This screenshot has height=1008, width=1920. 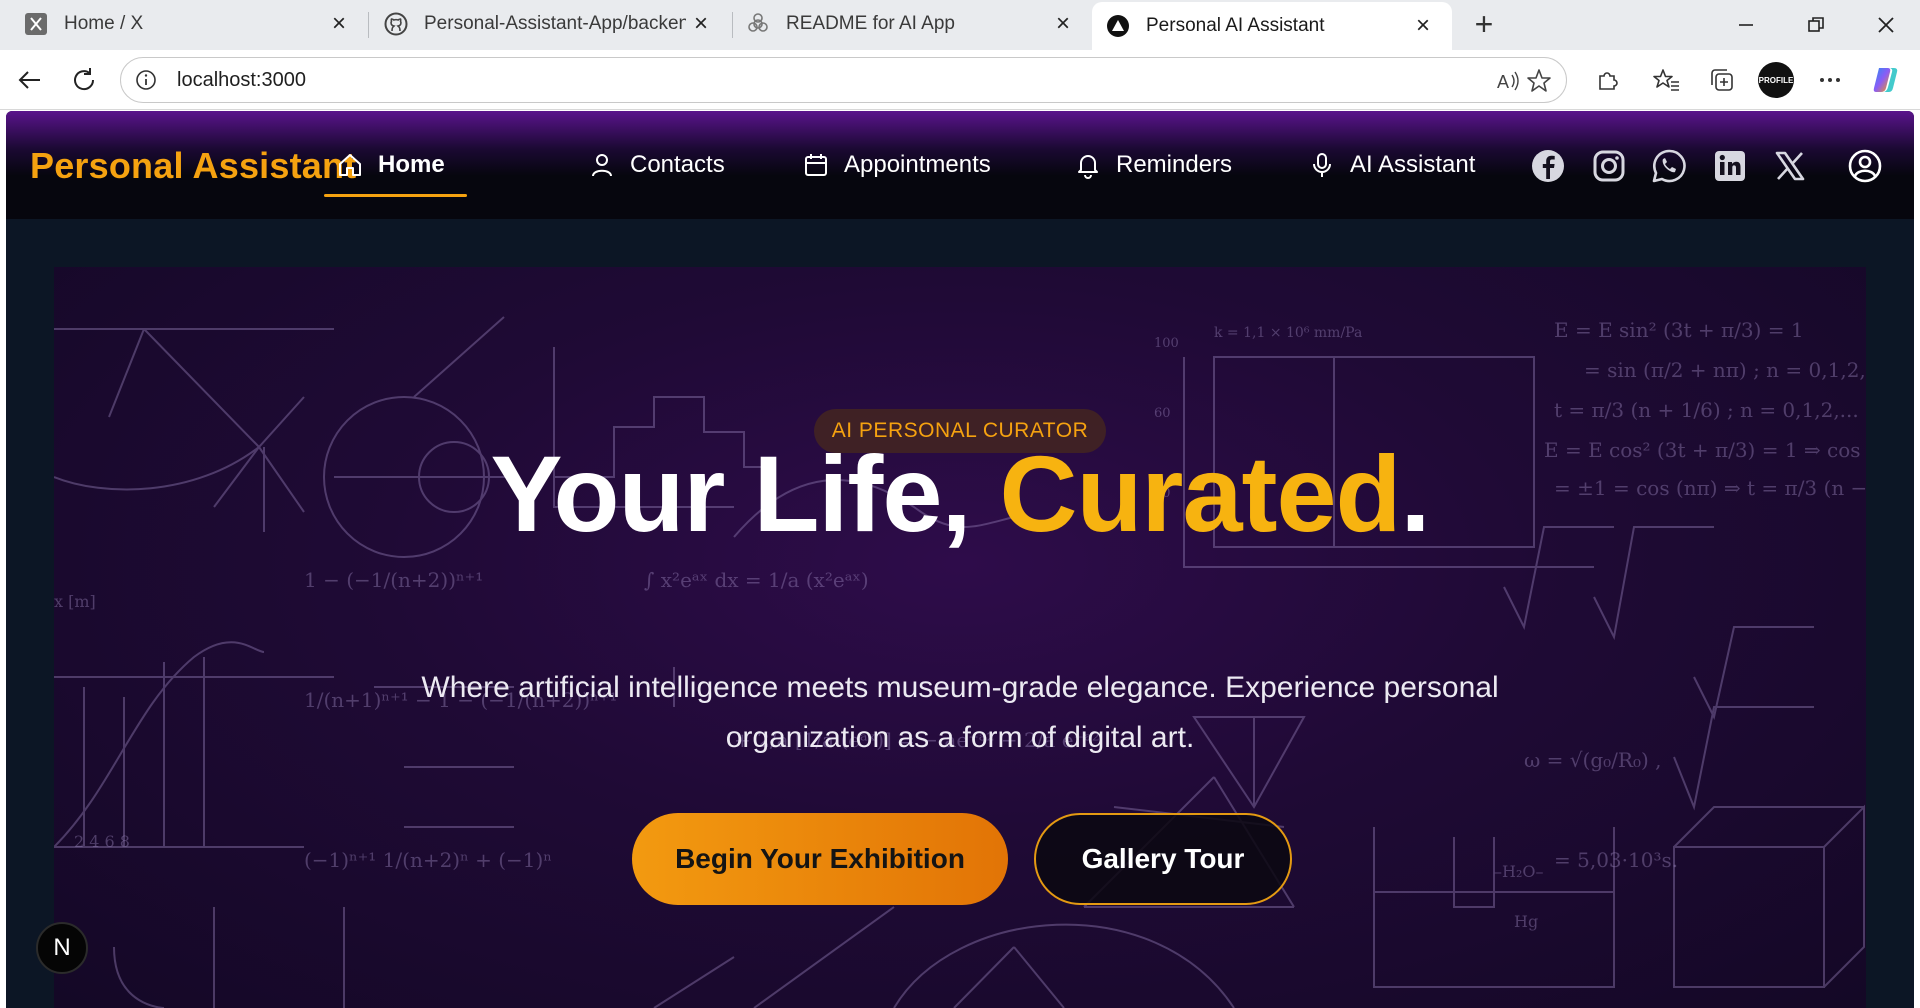 I want to click on nav-contacts: Contacts, so click(x=656, y=165).